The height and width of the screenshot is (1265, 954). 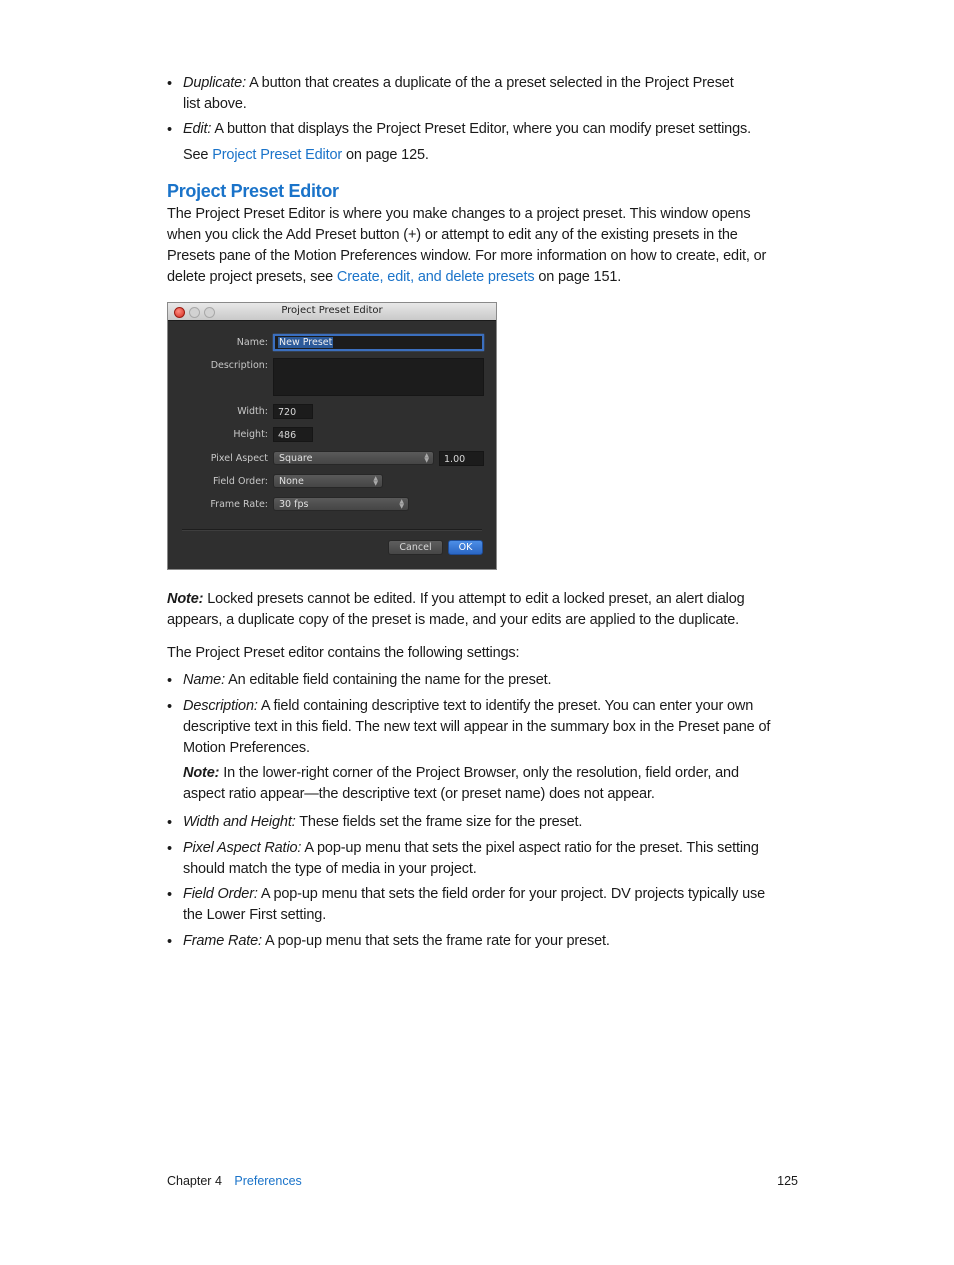 What do you see at coordinates (239, 458) in the screenshot?
I see `pixel-aspect-label: Pixel Aspect` at bounding box center [239, 458].